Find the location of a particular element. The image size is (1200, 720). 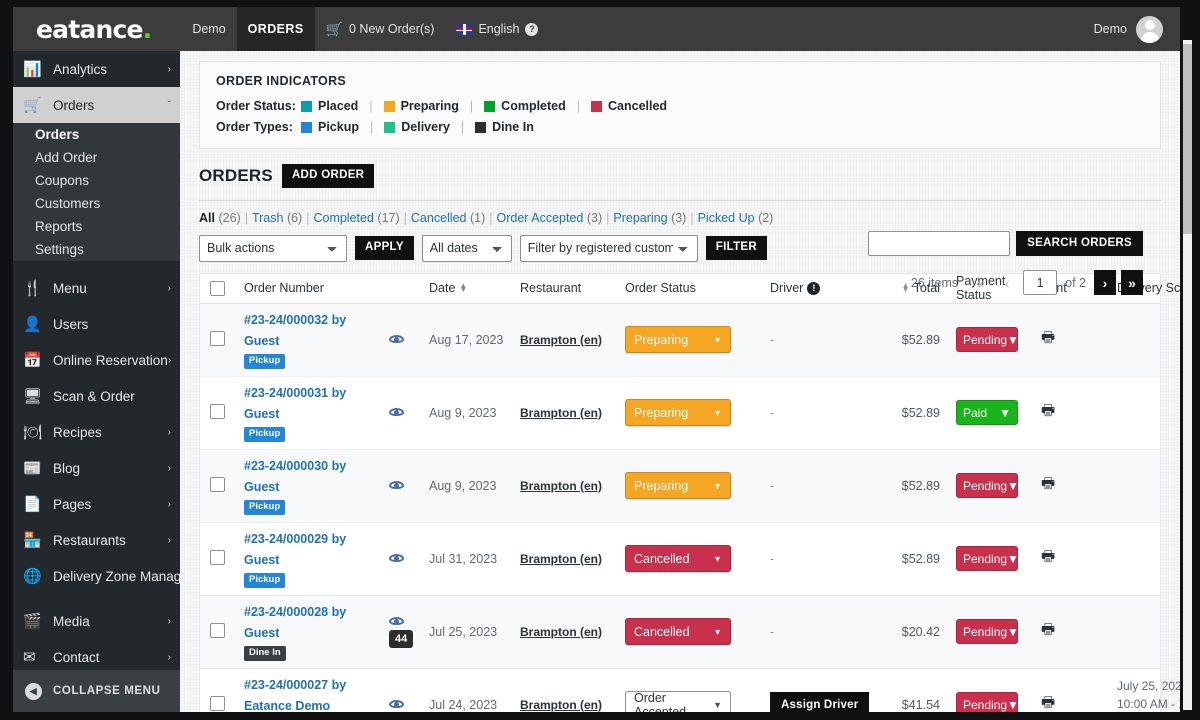

adminbar-orders: ORDERS is located at coordinates (275, 29).